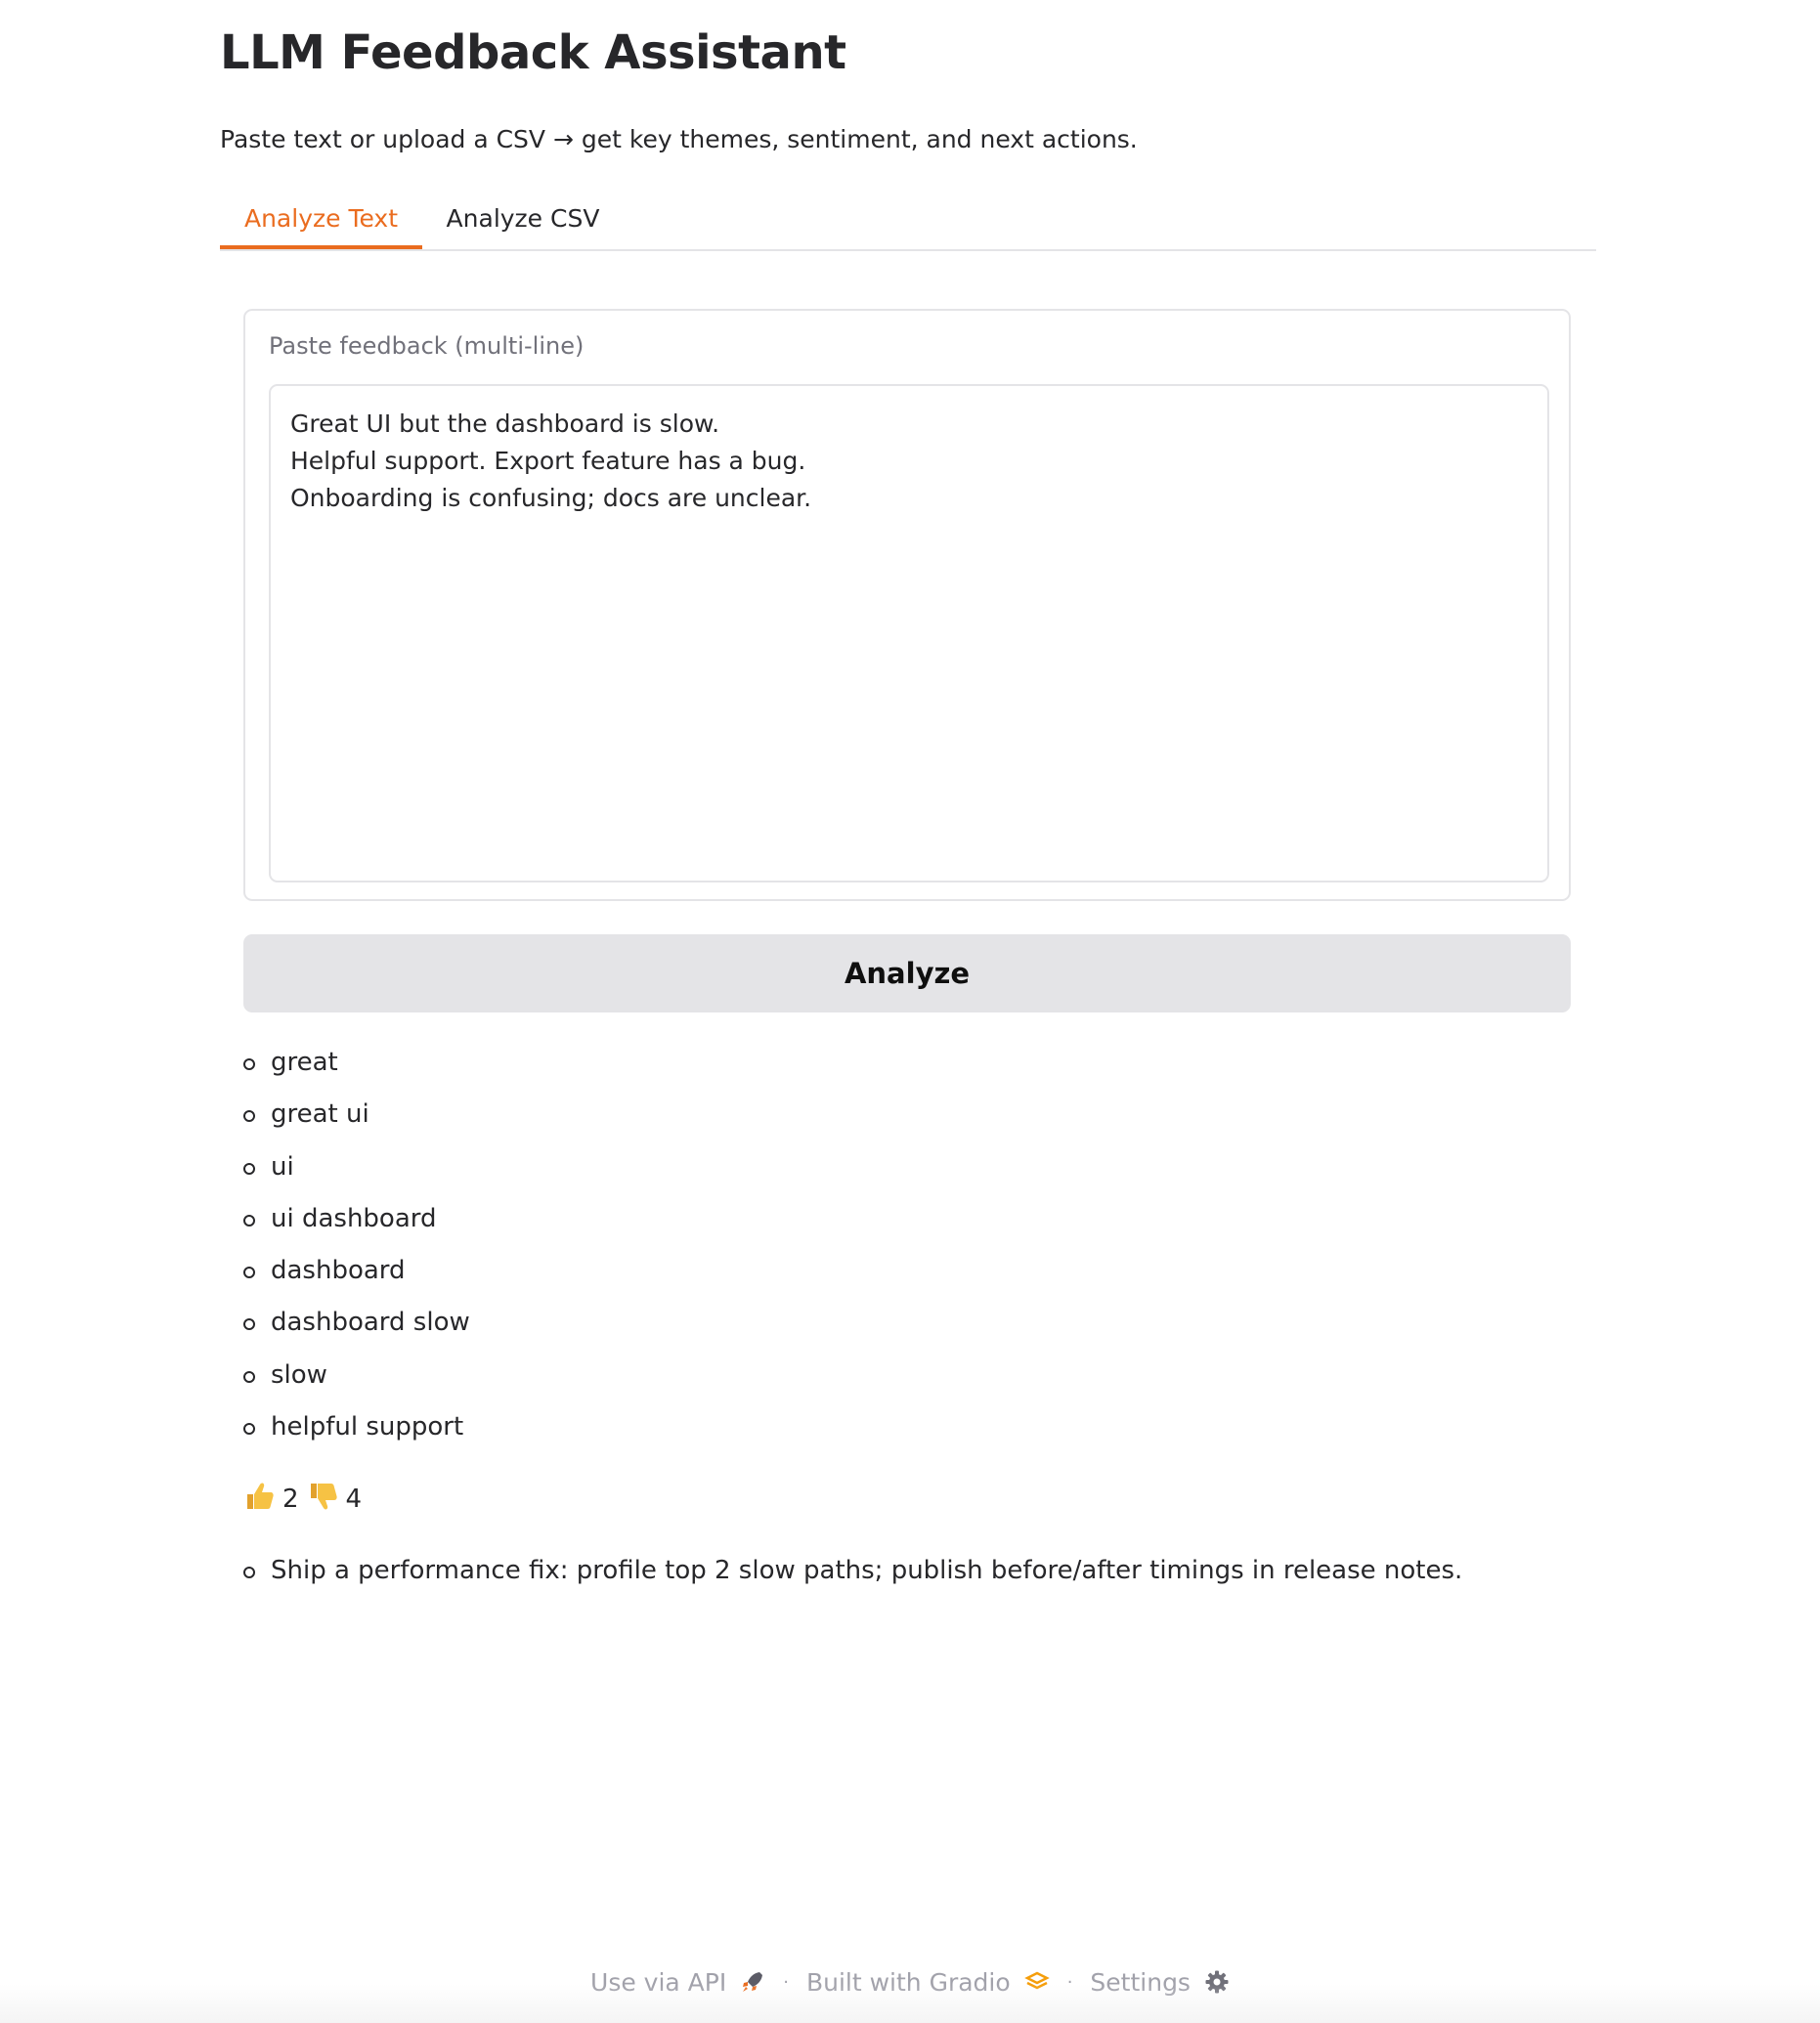 The width and height of the screenshot is (1820, 2023). I want to click on theme-item: dashboard slow, so click(356, 1325).